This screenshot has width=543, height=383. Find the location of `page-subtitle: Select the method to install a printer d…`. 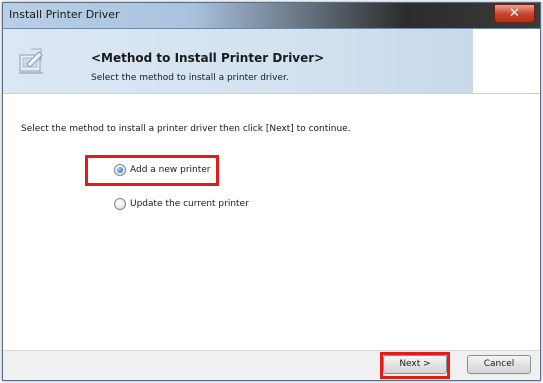

page-subtitle: Select the method to install a printer d… is located at coordinates (190, 78).